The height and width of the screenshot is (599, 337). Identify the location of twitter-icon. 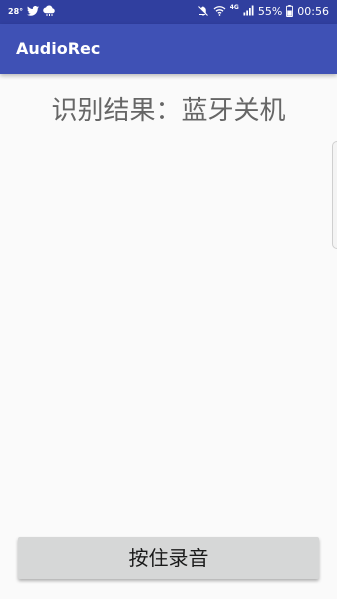
(33, 12).